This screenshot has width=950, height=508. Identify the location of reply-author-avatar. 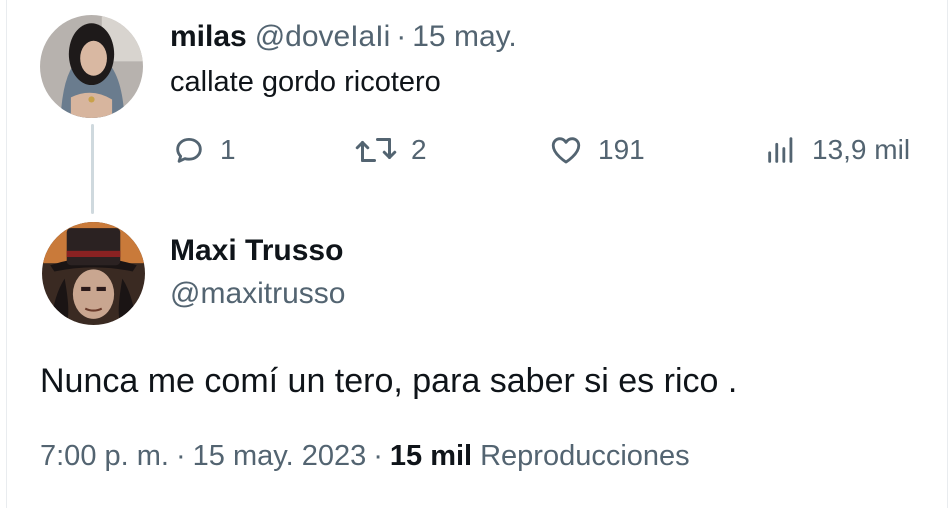
(91, 66).